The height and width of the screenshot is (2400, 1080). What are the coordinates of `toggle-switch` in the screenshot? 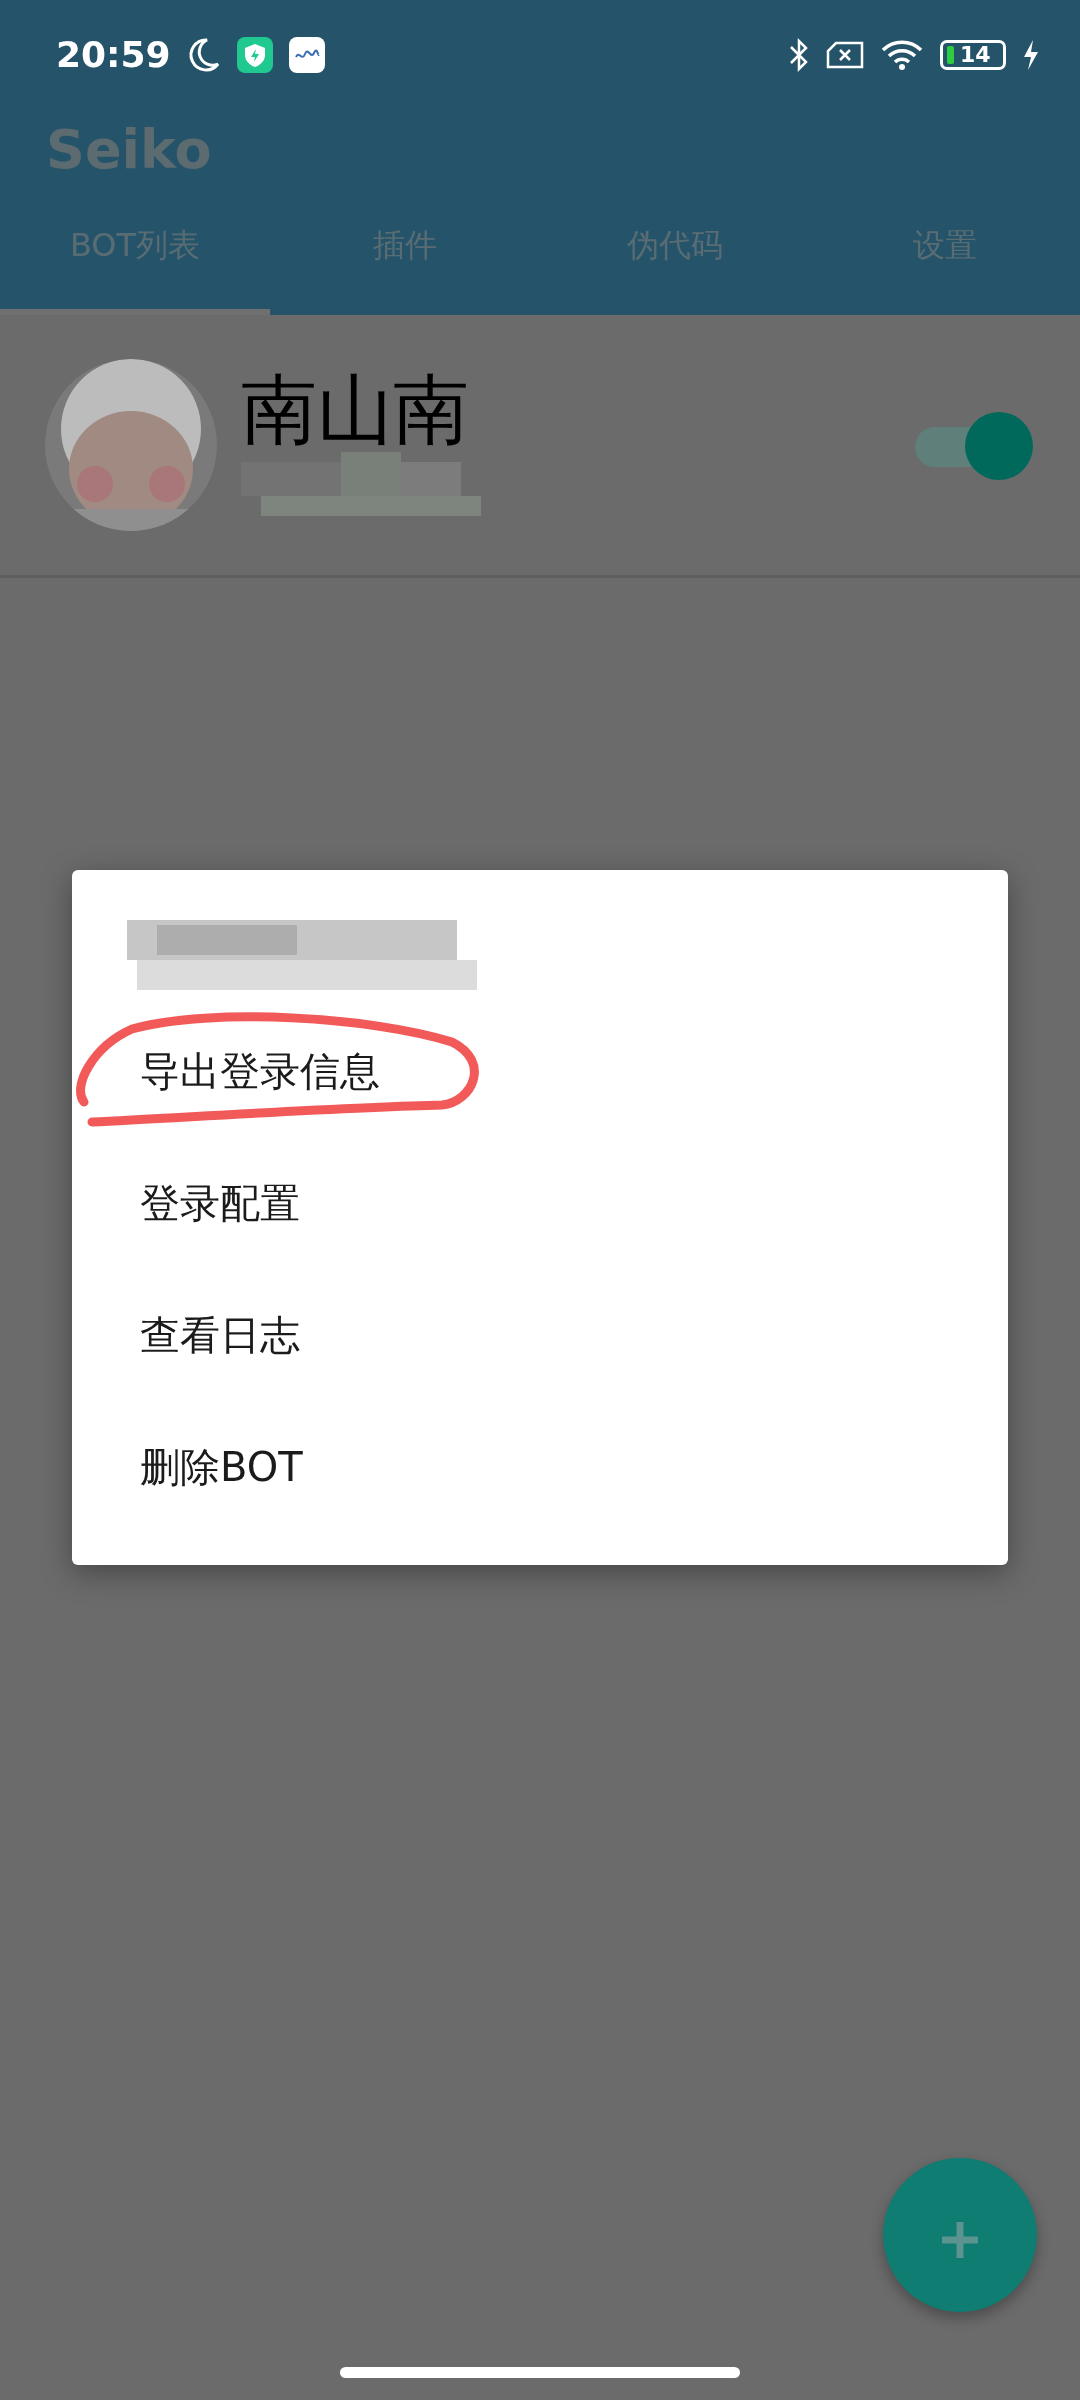 It's located at (975, 445).